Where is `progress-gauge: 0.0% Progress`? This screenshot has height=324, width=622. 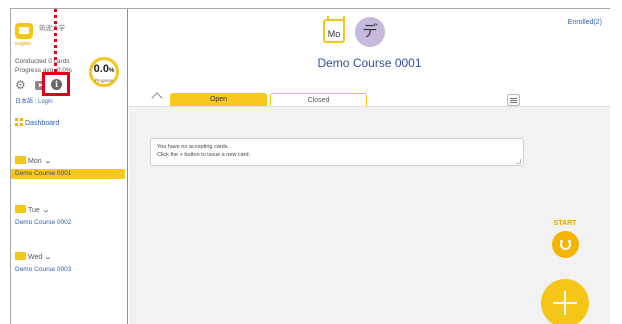
progress-gauge: 0.0% Progress is located at coordinates (104, 72).